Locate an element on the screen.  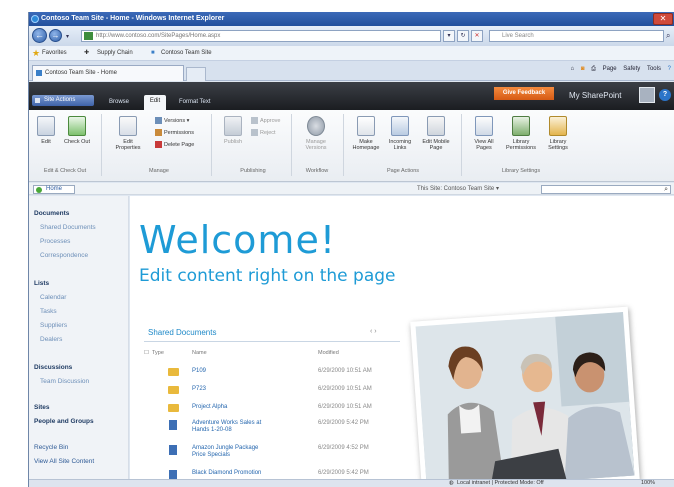
quicklaunch-heading-lists: Lists is located at coordinates (41, 283).